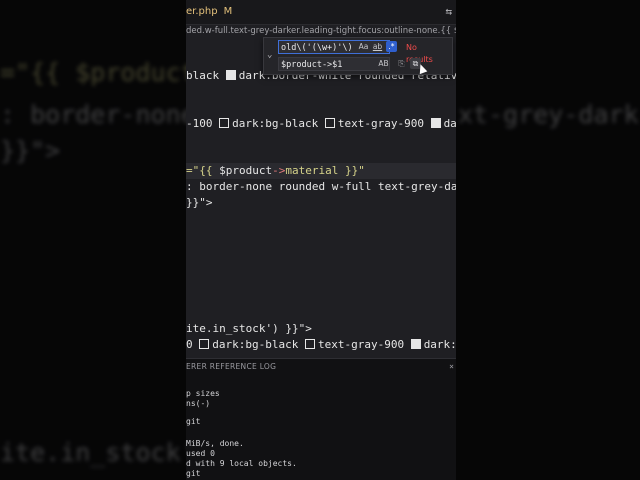  I want to click on code-text: }}">, so click(199, 202).